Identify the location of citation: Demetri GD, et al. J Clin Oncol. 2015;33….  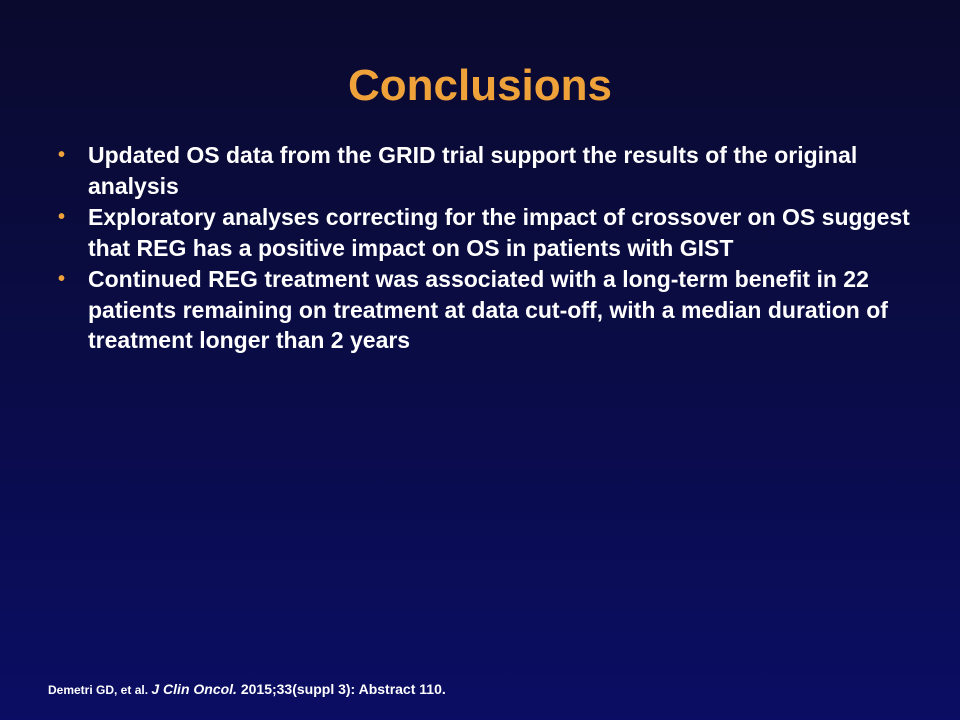
(247, 689).